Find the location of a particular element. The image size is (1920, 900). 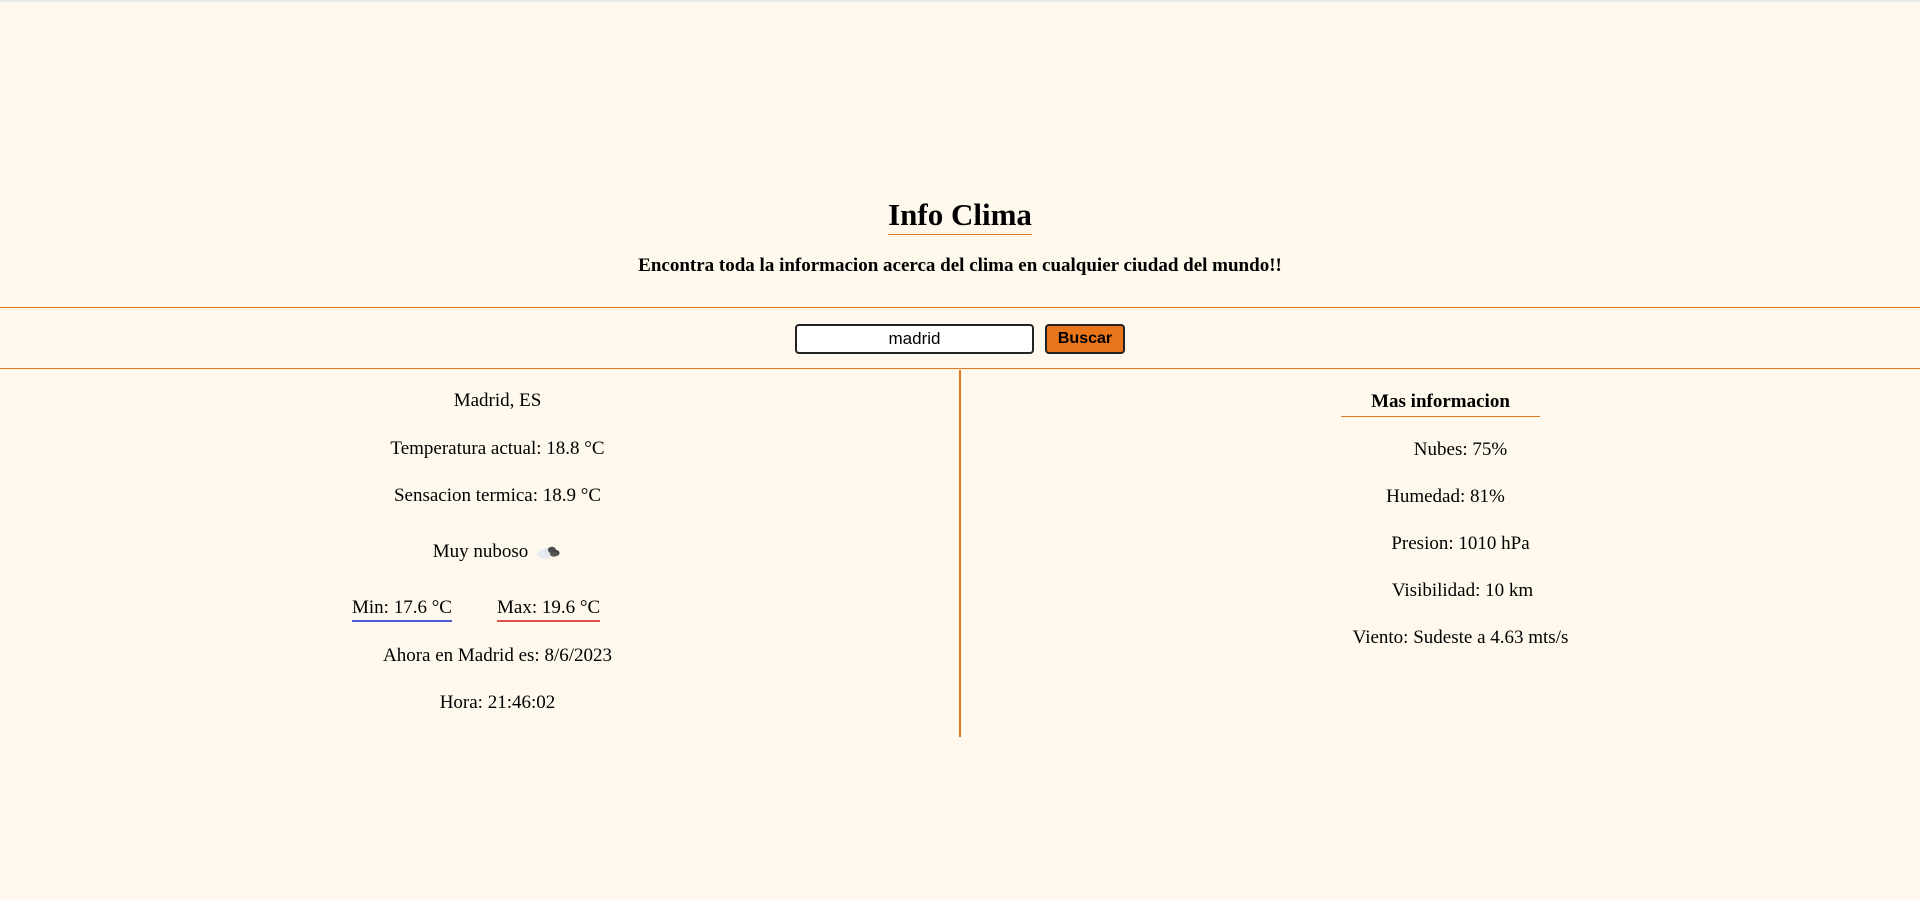

broken-clouds-icon is located at coordinates (548, 551).